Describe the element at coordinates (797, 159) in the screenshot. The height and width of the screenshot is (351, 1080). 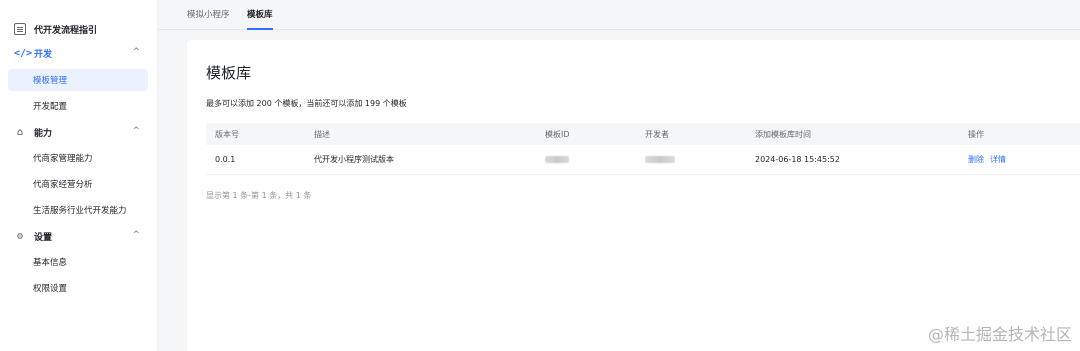
I see `cell-added-time: 2024-06-18 15:45:52` at that location.